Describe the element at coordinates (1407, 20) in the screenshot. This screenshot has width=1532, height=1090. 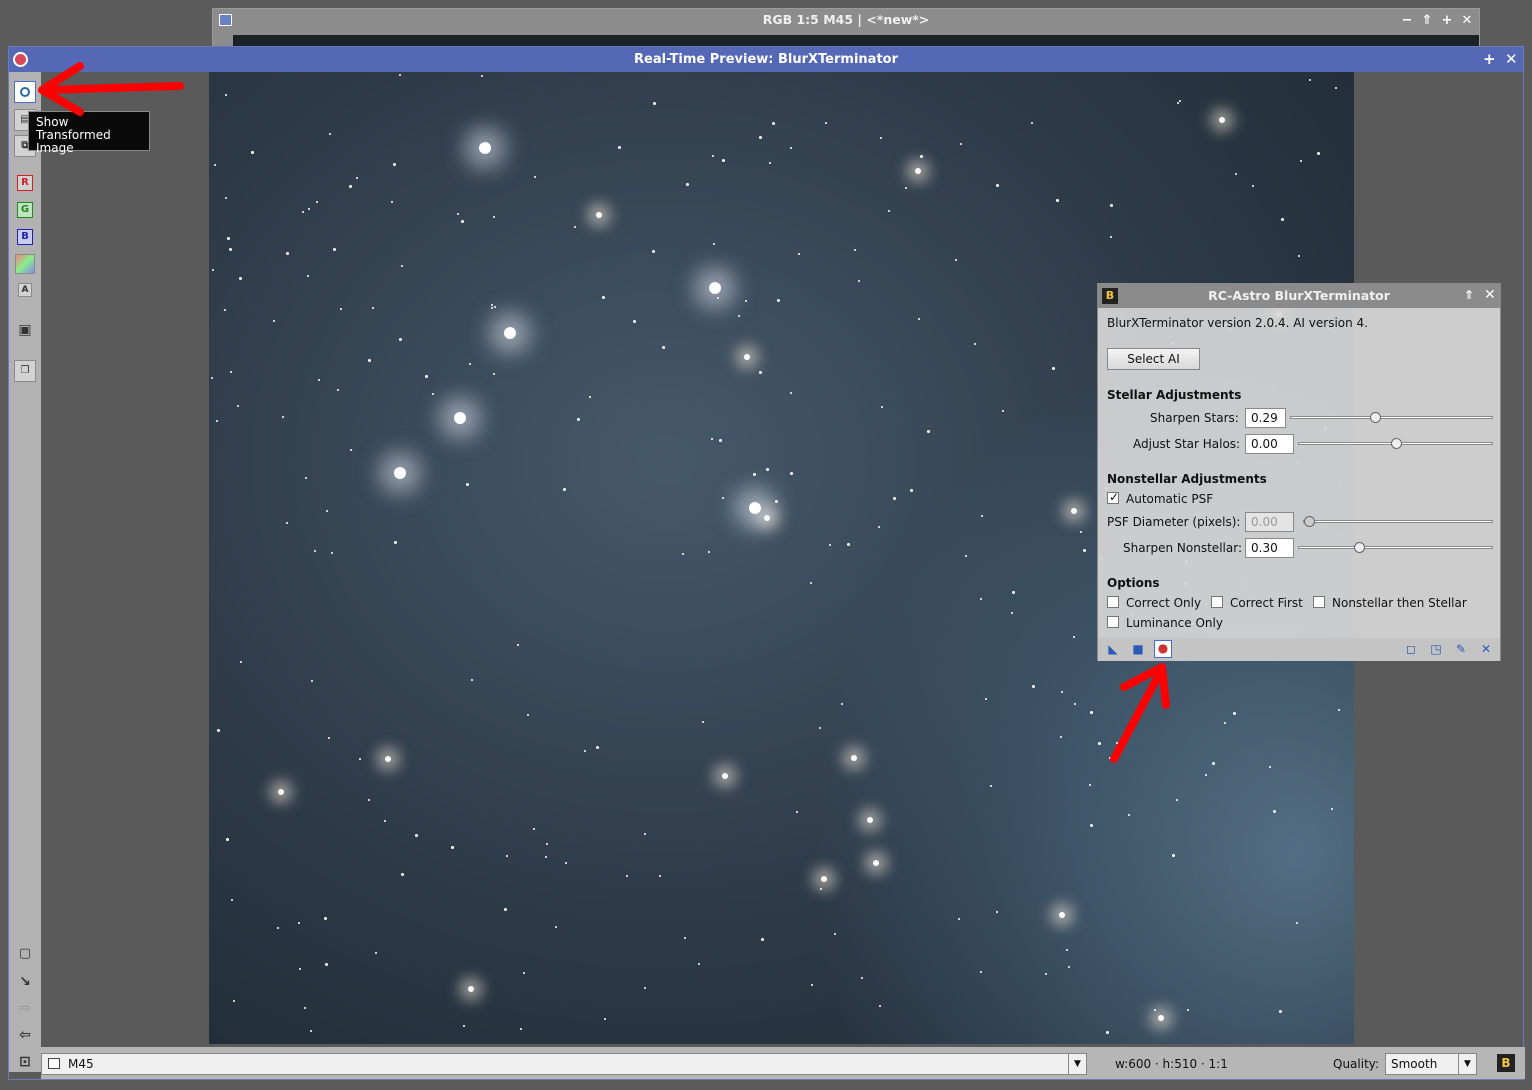
I see `minimize-button: −` at that location.